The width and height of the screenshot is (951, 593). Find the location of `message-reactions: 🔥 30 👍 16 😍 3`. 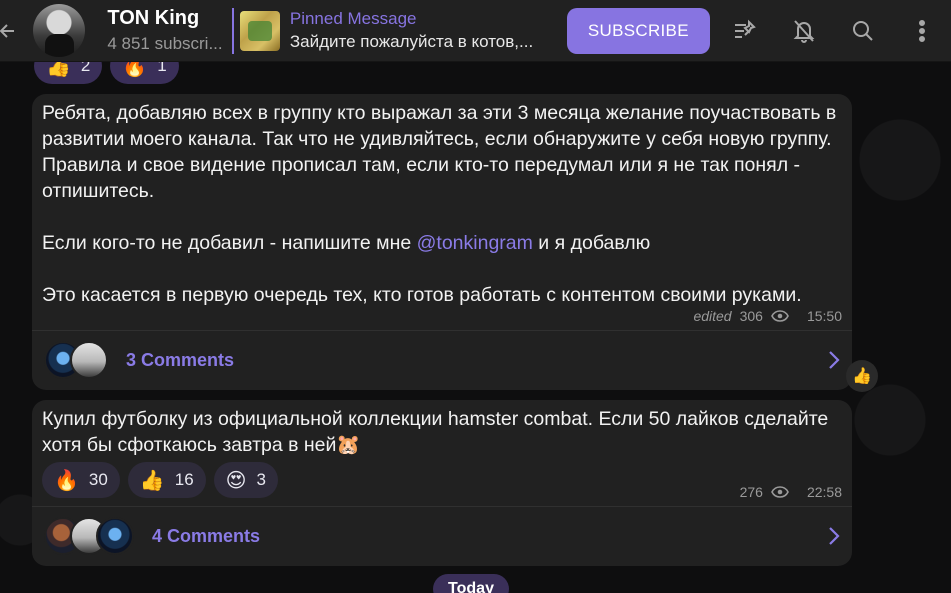

message-reactions: 🔥 30 👍 16 😍 3 is located at coordinates (160, 480).